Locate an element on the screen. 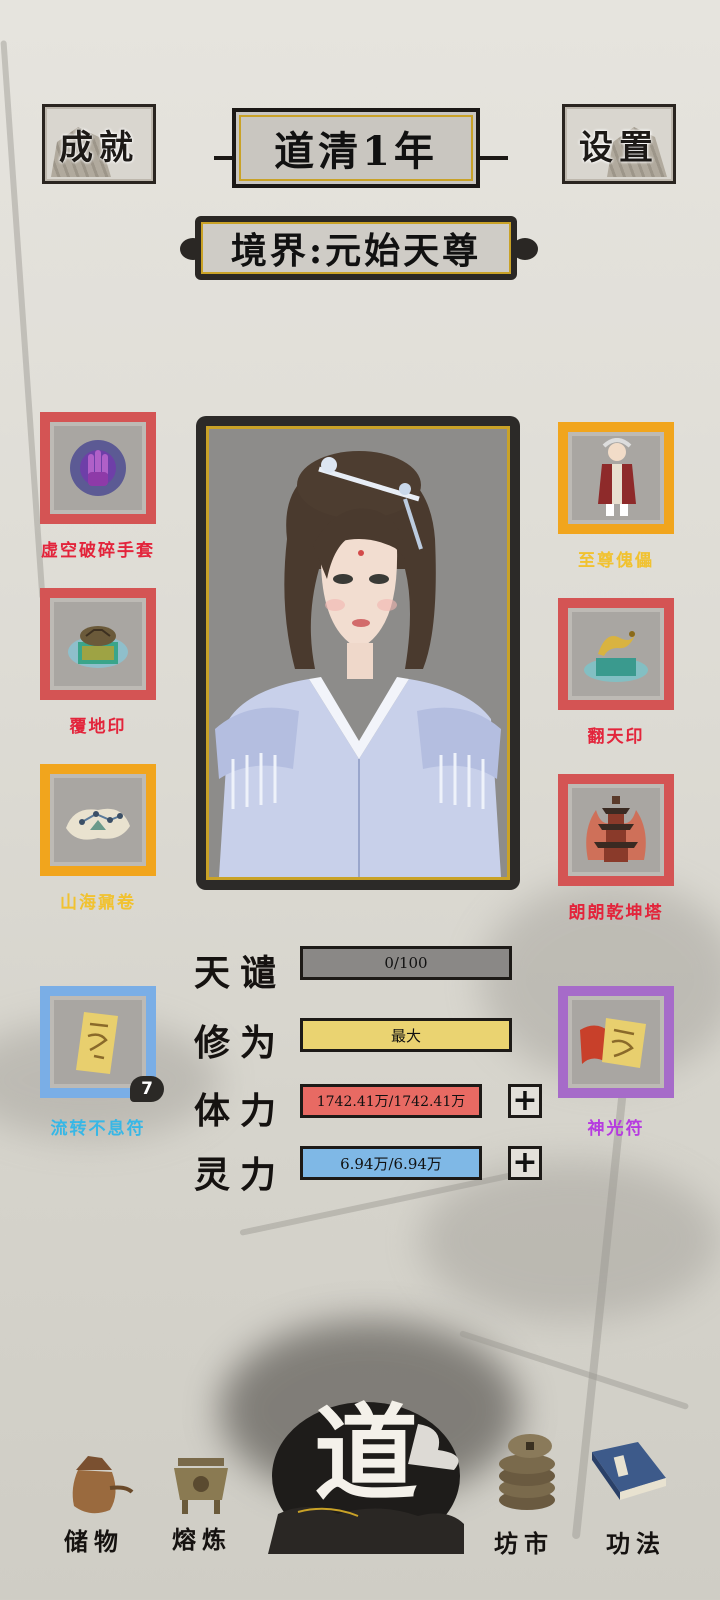 This screenshot has width=720, height=1600. settings-label: 设置 is located at coordinates (619, 147).